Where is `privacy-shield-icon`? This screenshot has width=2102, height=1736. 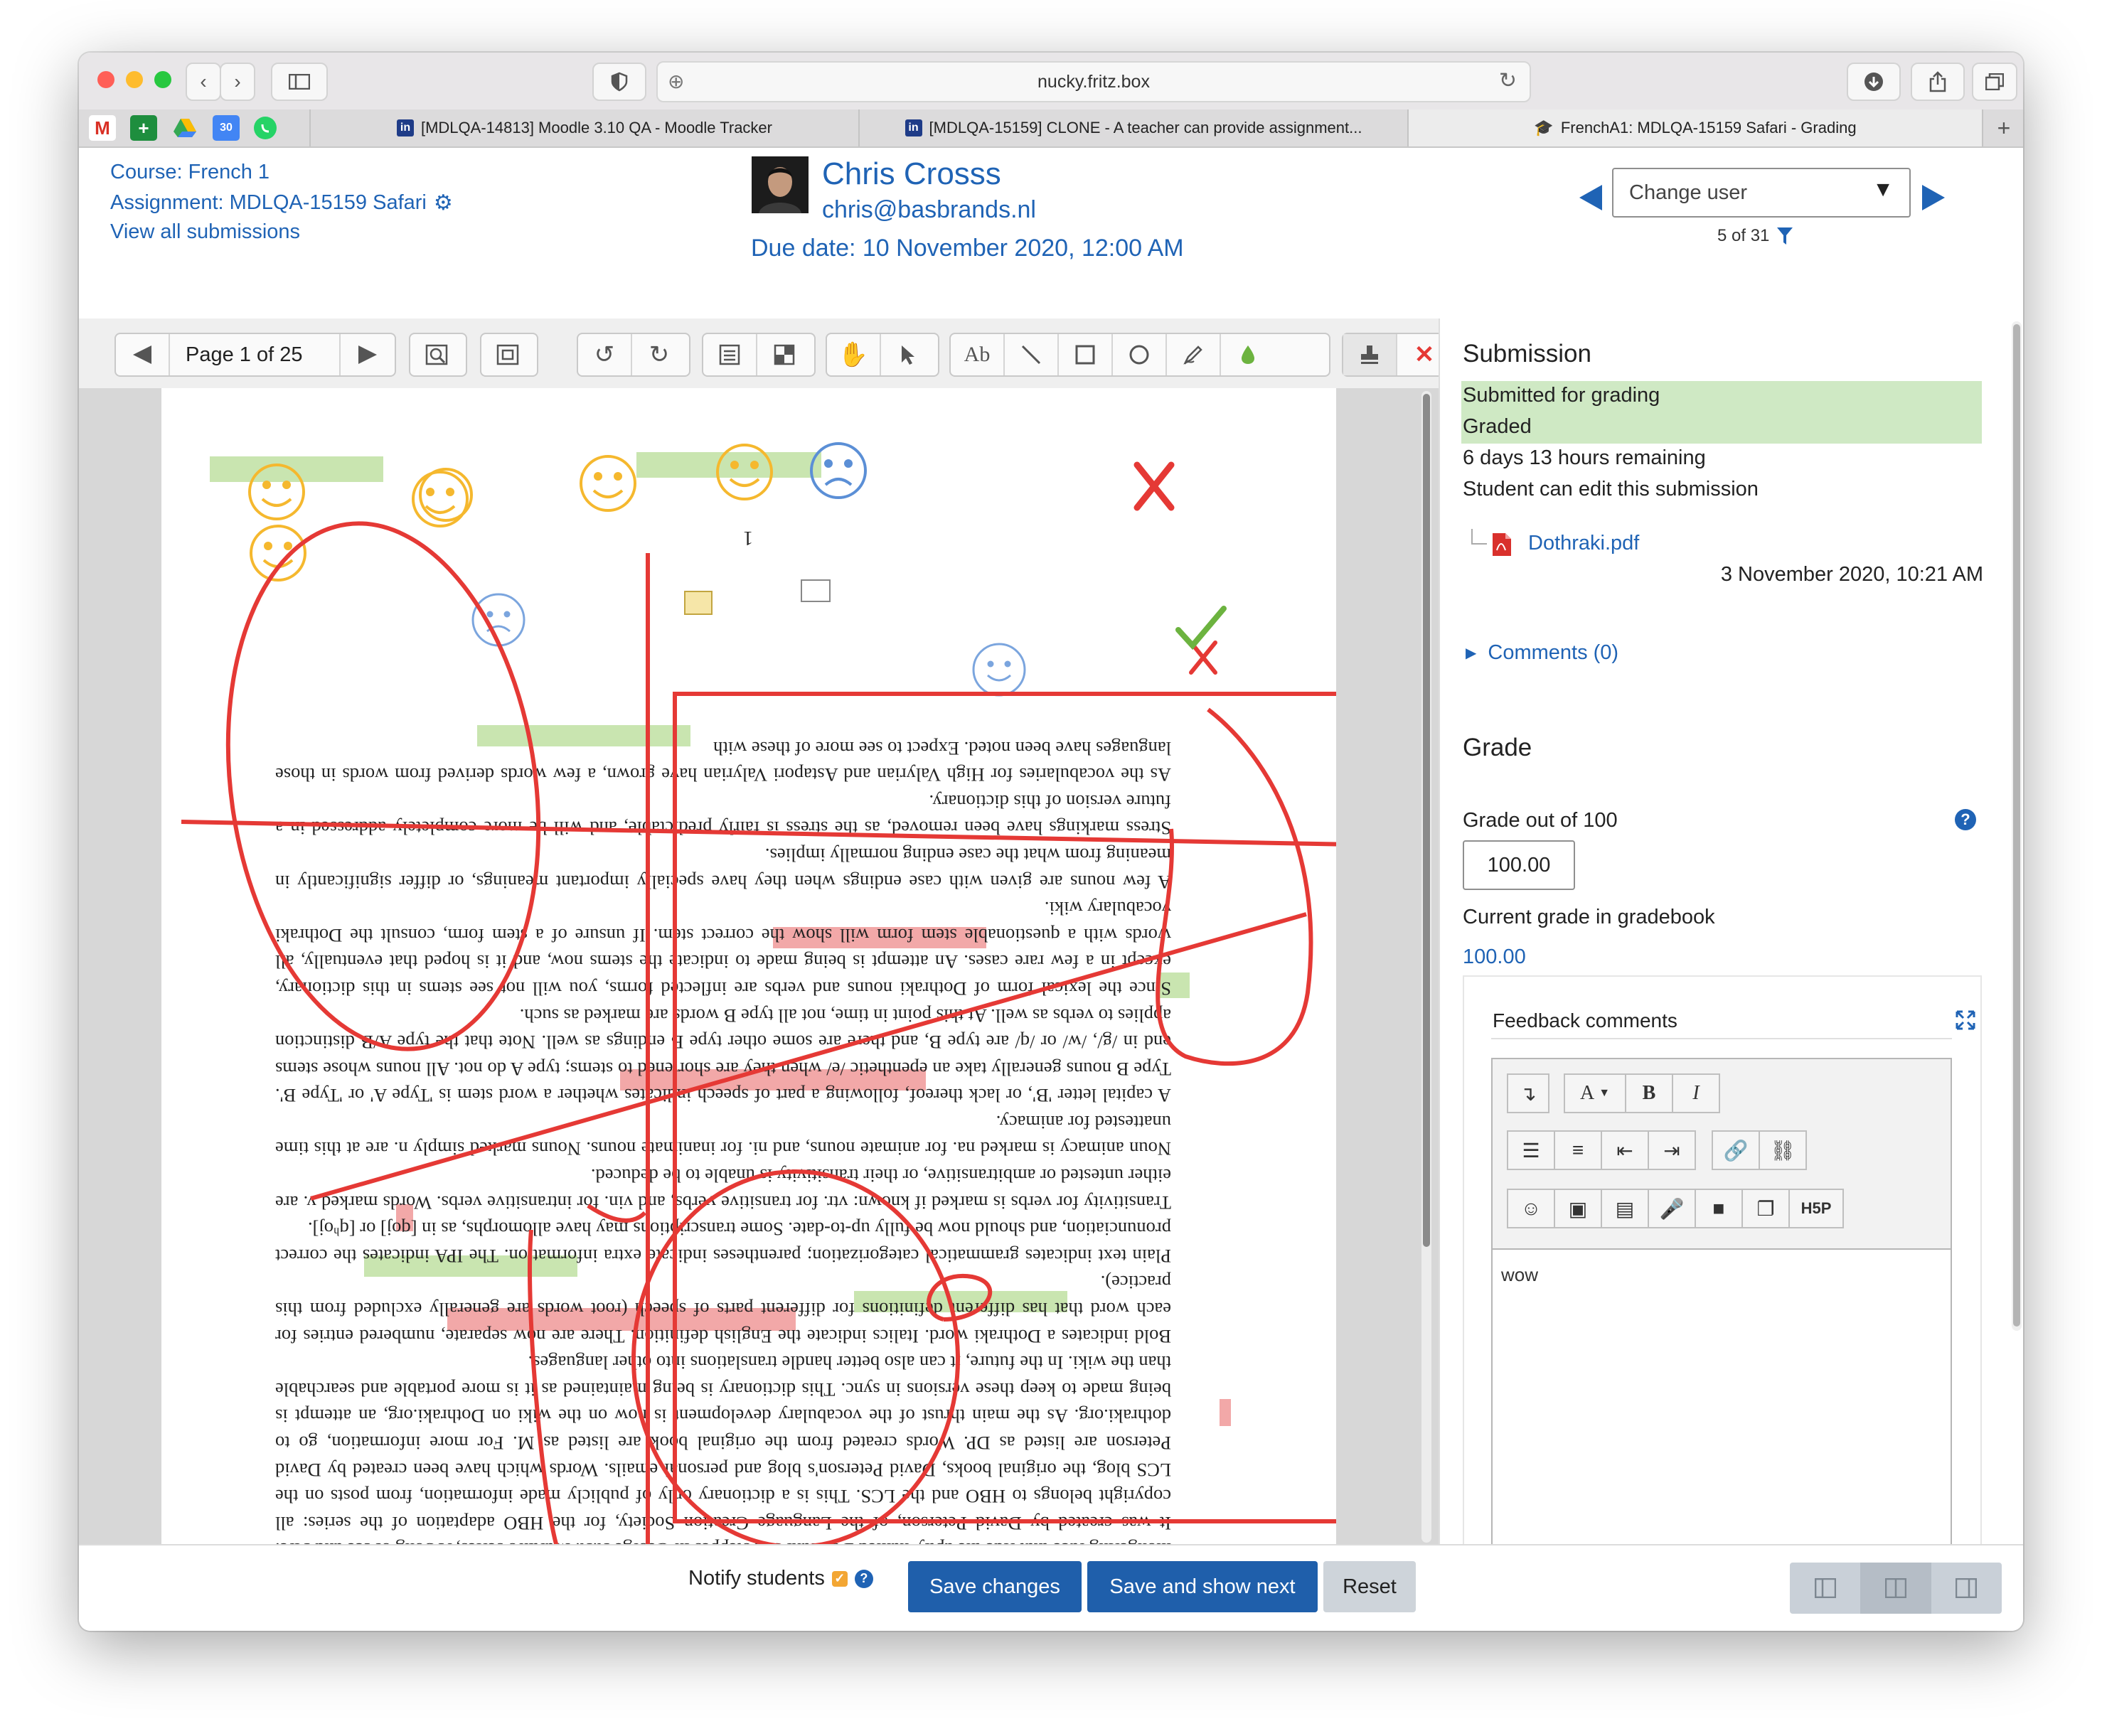
privacy-shield-icon is located at coordinates (619, 82).